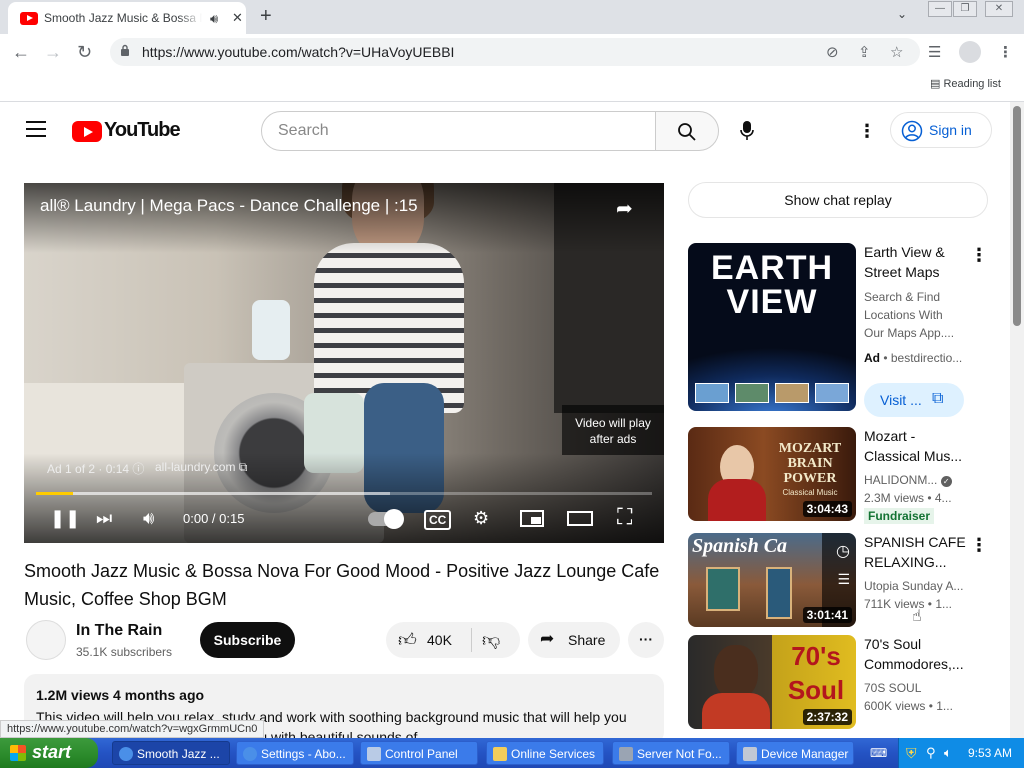  I want to click on media-controls-icon: ☰, so click(934, 52).